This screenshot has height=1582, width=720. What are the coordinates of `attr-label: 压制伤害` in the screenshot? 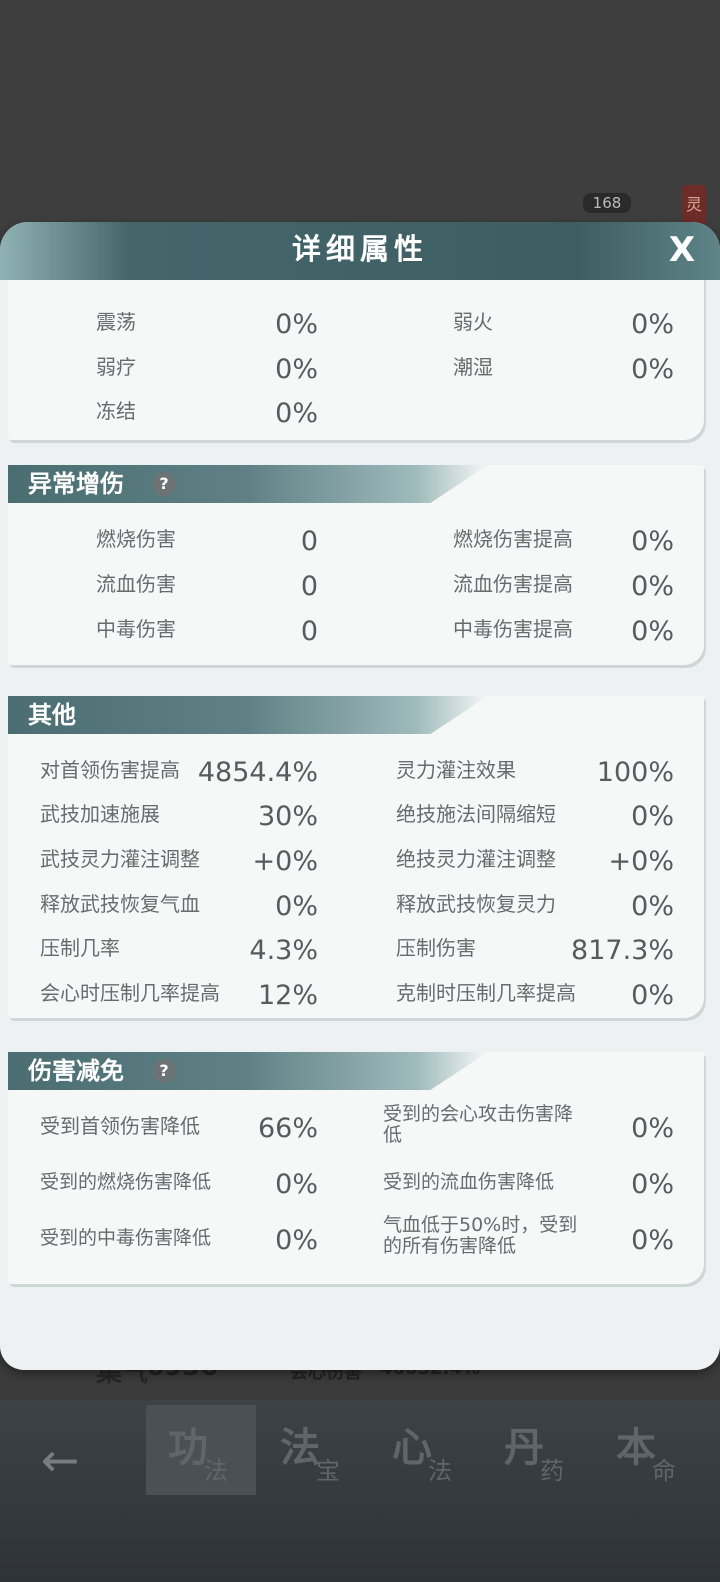 It's located at (436, 948).